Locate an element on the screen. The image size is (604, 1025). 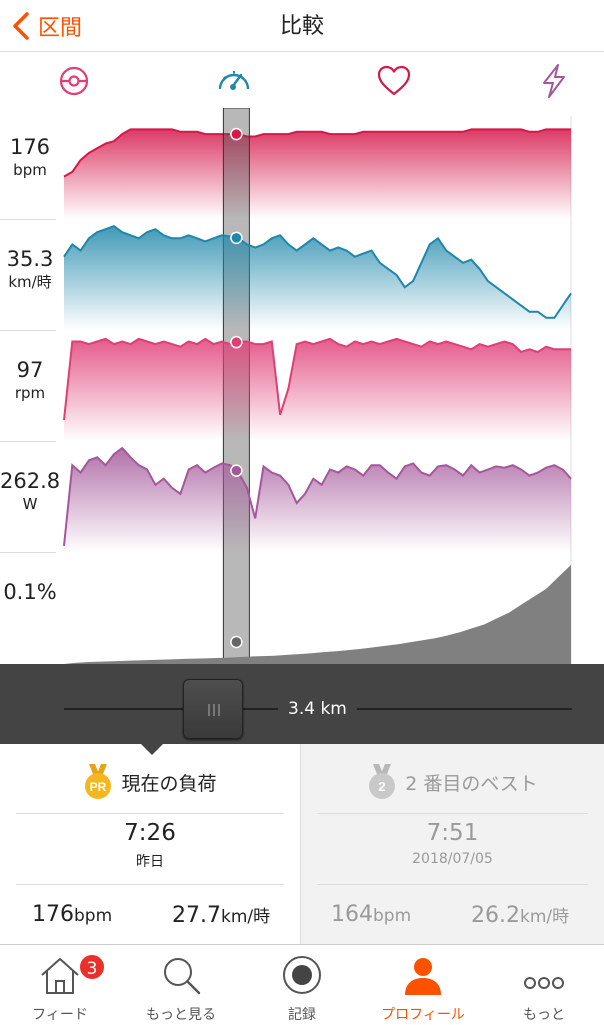
profile-icon is located at coordinates (423, 976).